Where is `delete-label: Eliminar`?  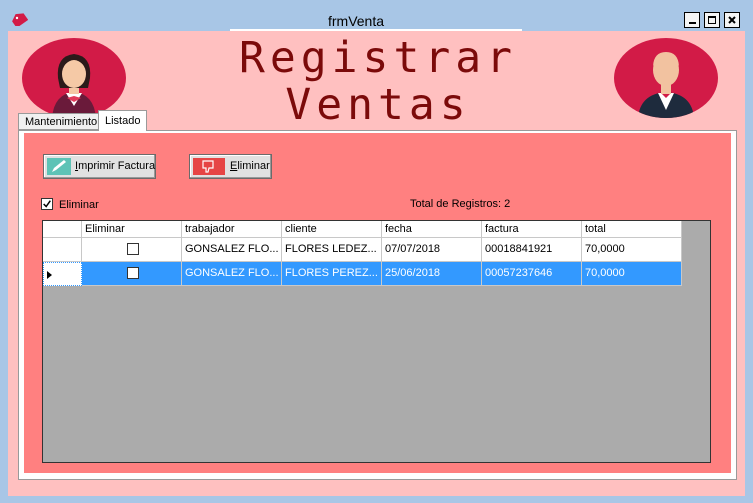
delete-label: Eliminar is located at coordinates (250, 166).